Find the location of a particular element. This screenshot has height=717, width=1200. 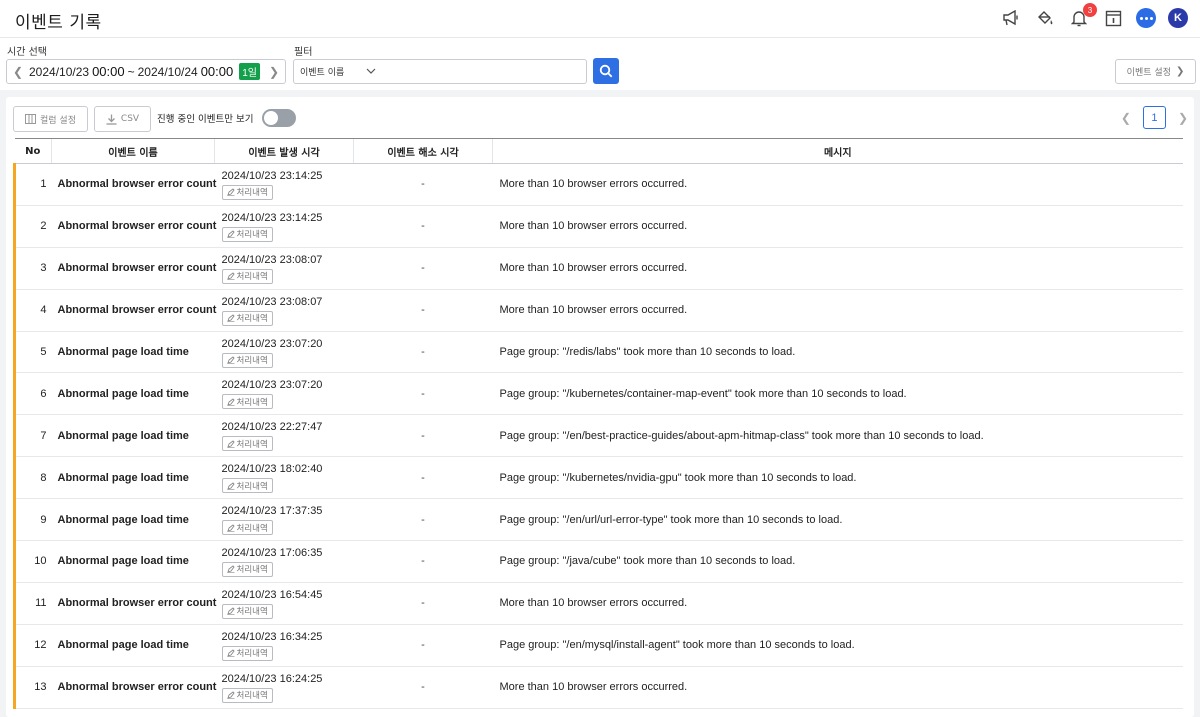

occurred-time: 2024/10/23 18:02:40 is located at coordinates (272, 469).